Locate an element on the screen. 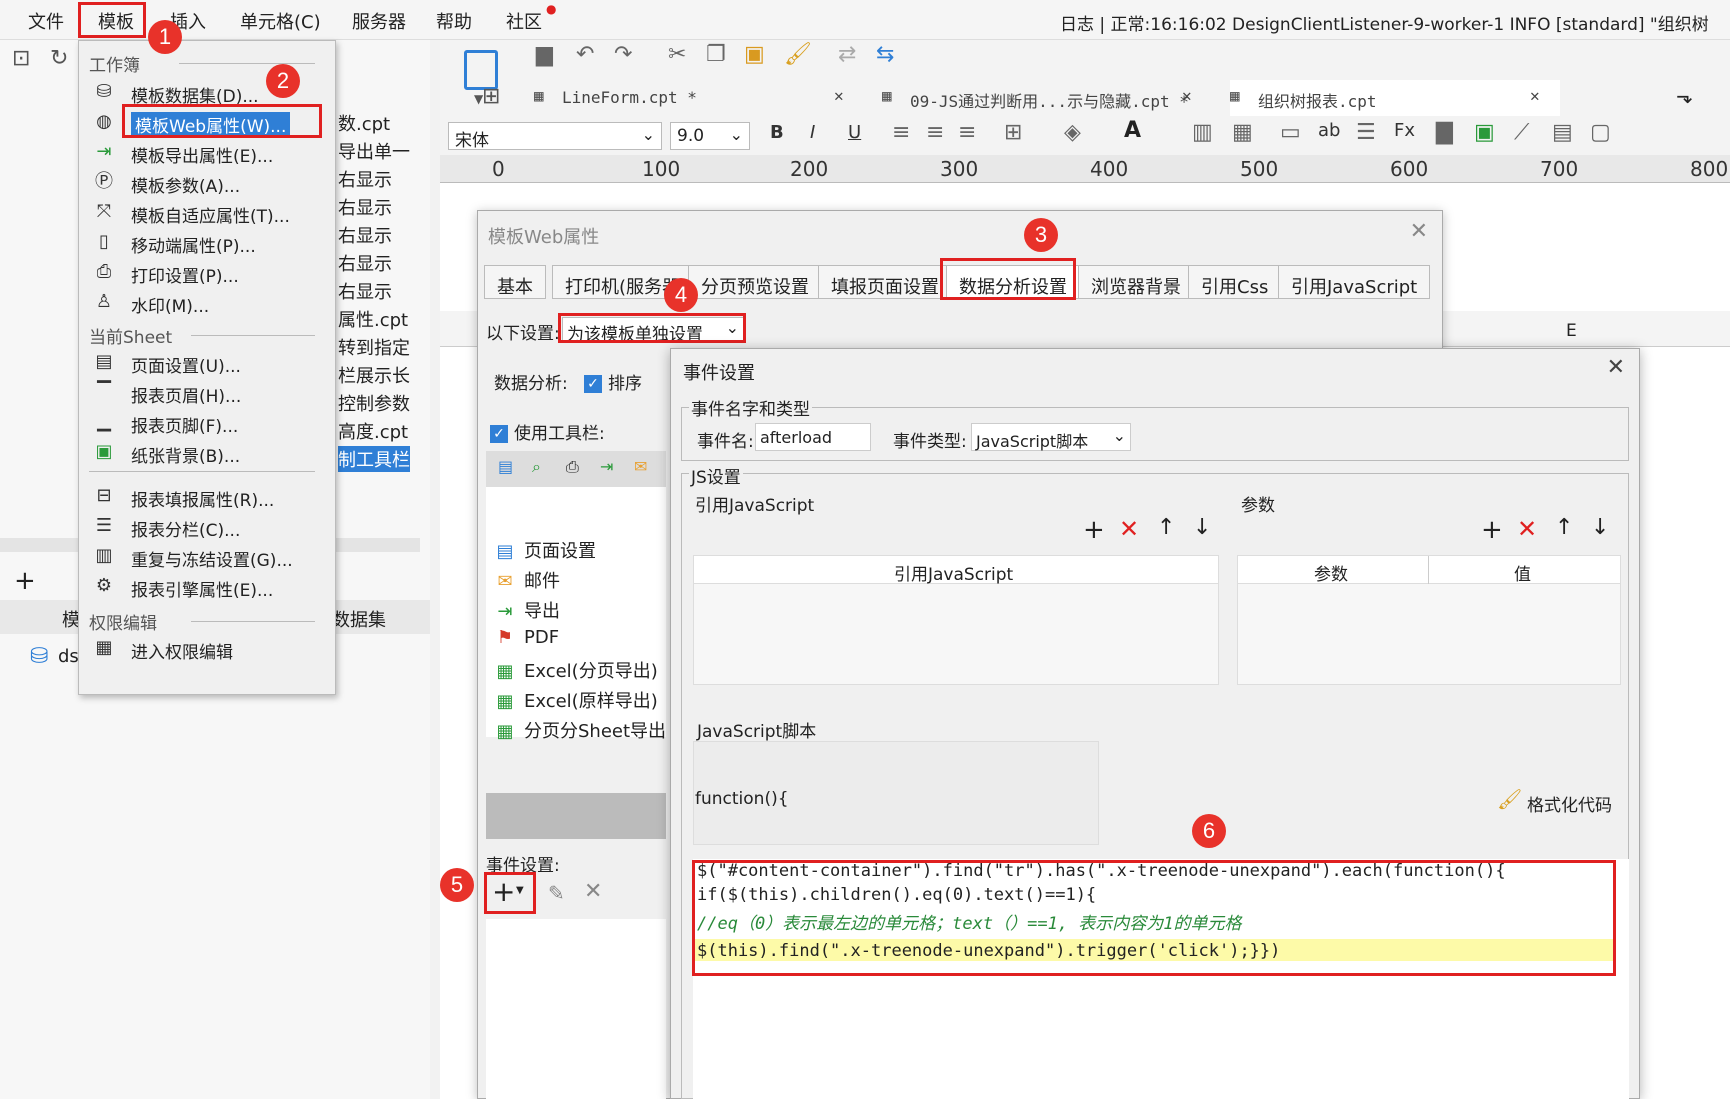  file-item: 属性.cpt is located at coordinates (373, 319).